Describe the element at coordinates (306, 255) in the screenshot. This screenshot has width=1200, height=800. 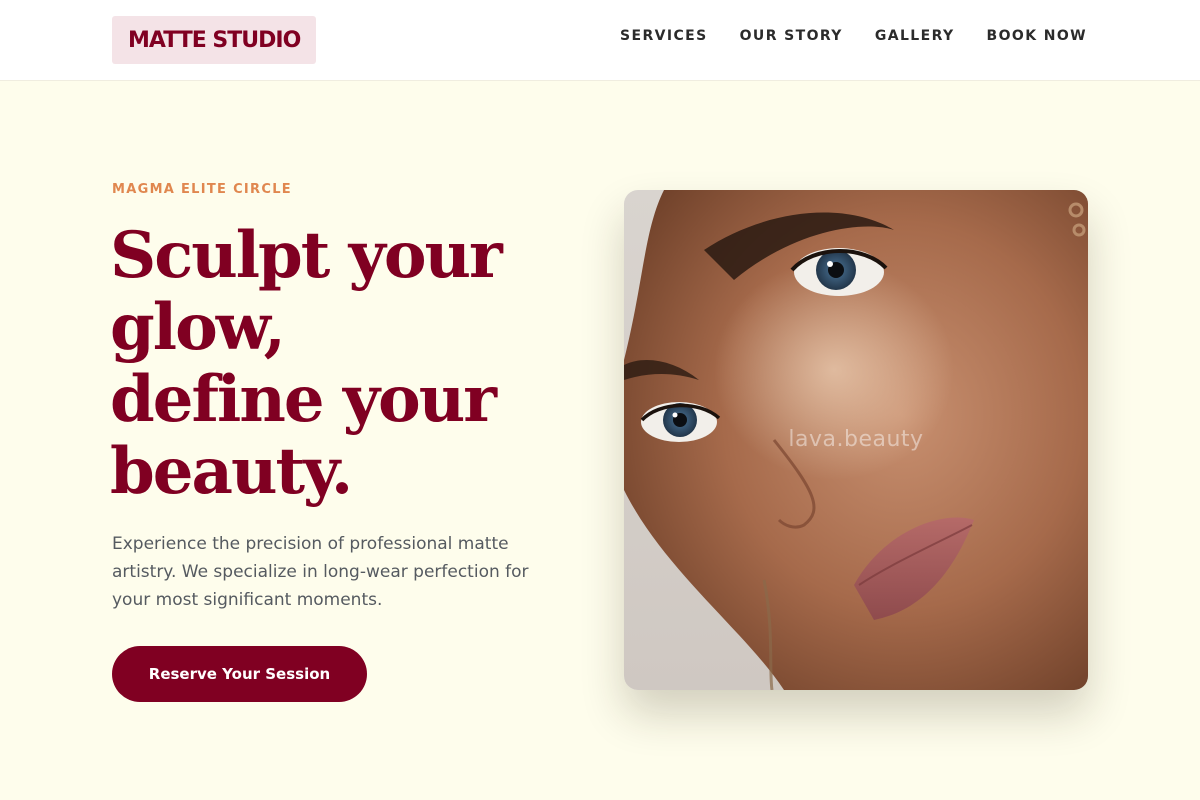
I see `headline-line: Sculpt your` at that location.